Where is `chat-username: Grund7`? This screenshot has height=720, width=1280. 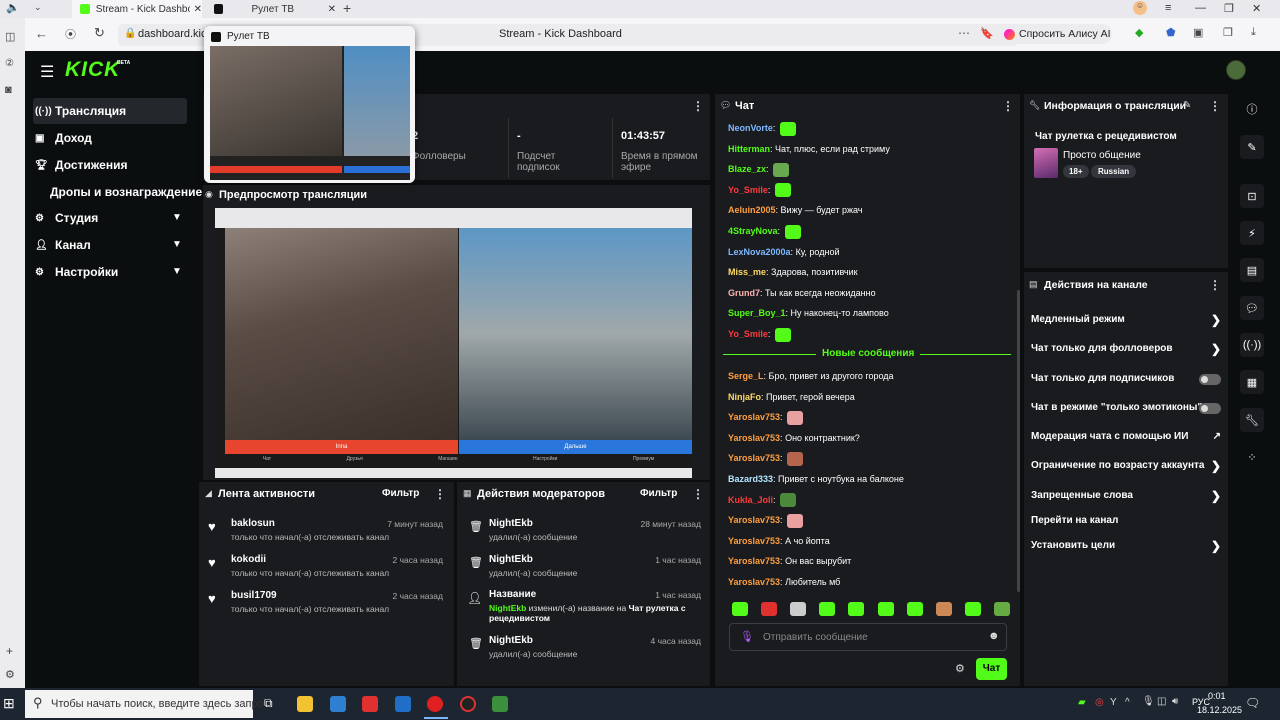
chat-username: Grund7 is located at coordinates (744, 293).